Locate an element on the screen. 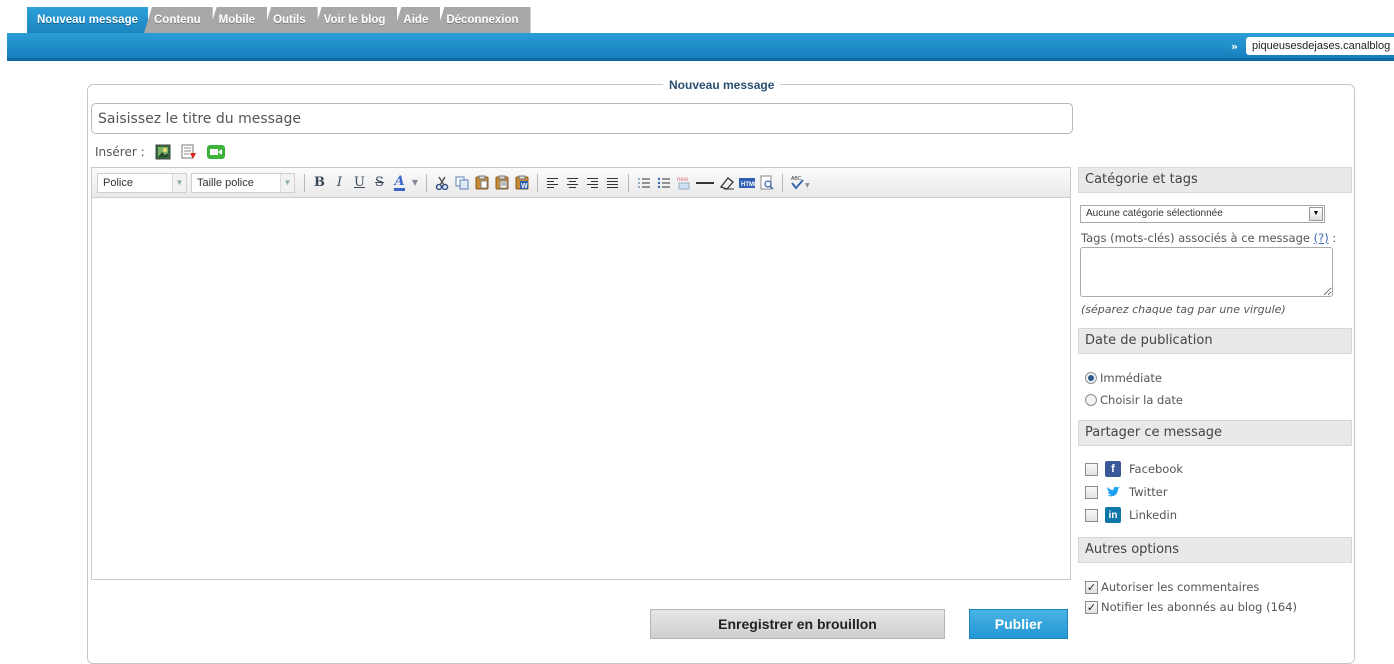  image-icon is located at coordinates (163, 152).